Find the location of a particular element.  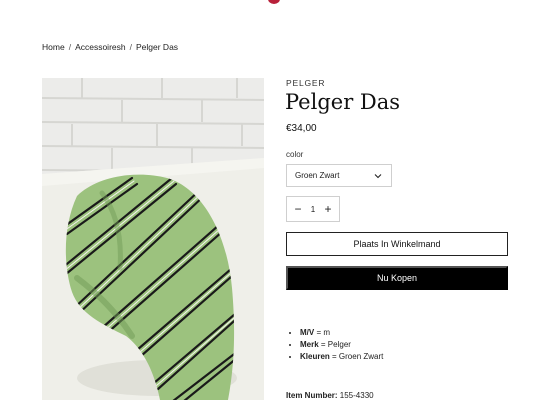

spec-value: = Pelger is located at coordinates (334, 344).